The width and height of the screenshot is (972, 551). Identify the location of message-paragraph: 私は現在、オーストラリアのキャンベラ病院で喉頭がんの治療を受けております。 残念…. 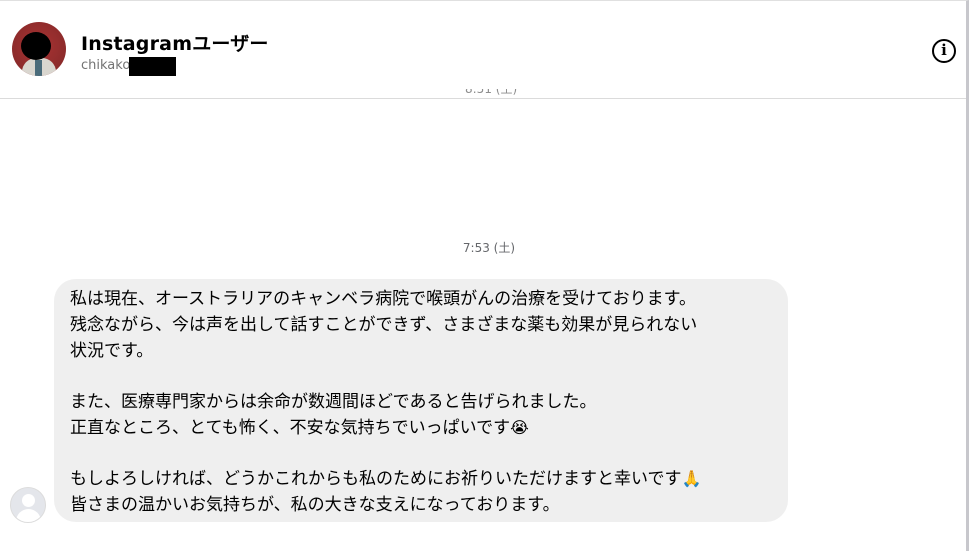
(422, 325).